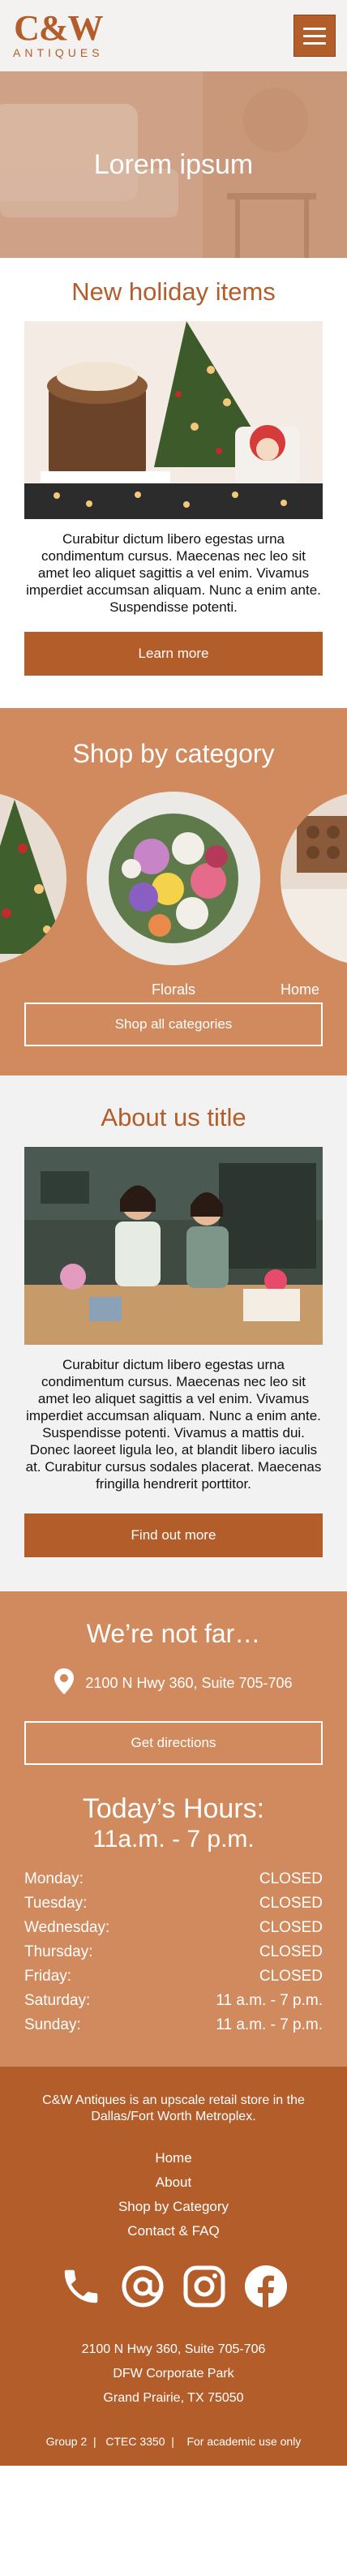 This screenshot has height=2576, width=347. What do you see at coordinates (173, 2286) in the screenshot?
I see `social-icons` at bounding box center [173, 2286].